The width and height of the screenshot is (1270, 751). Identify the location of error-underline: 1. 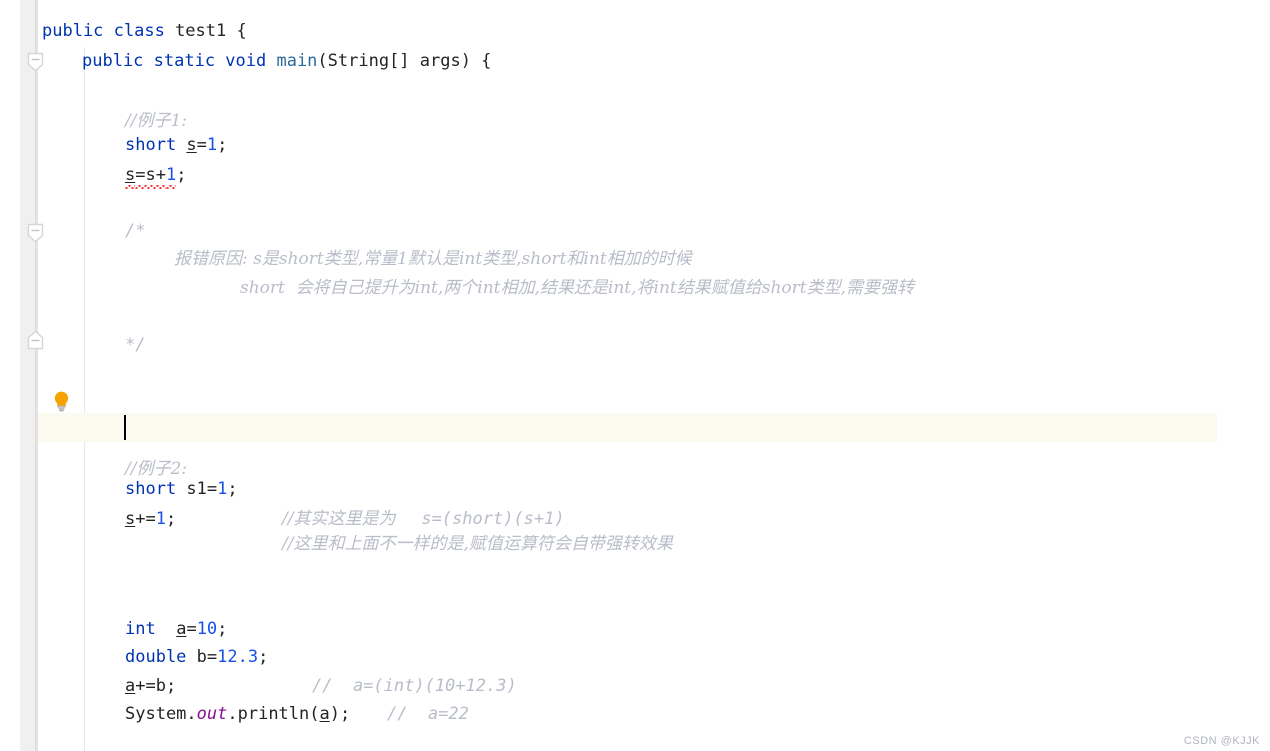
(171, 175).